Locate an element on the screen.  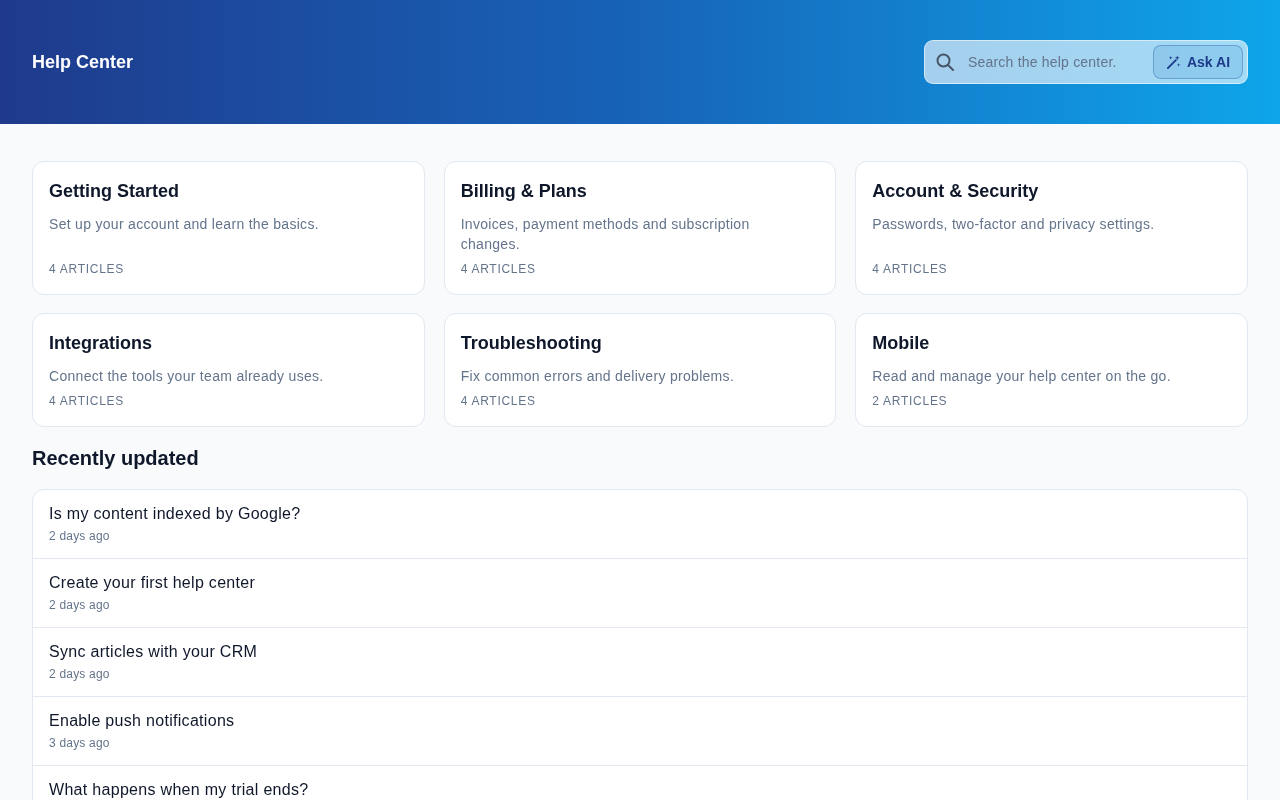
category-title: Billing & Plans is located at coordinates (523, 191).